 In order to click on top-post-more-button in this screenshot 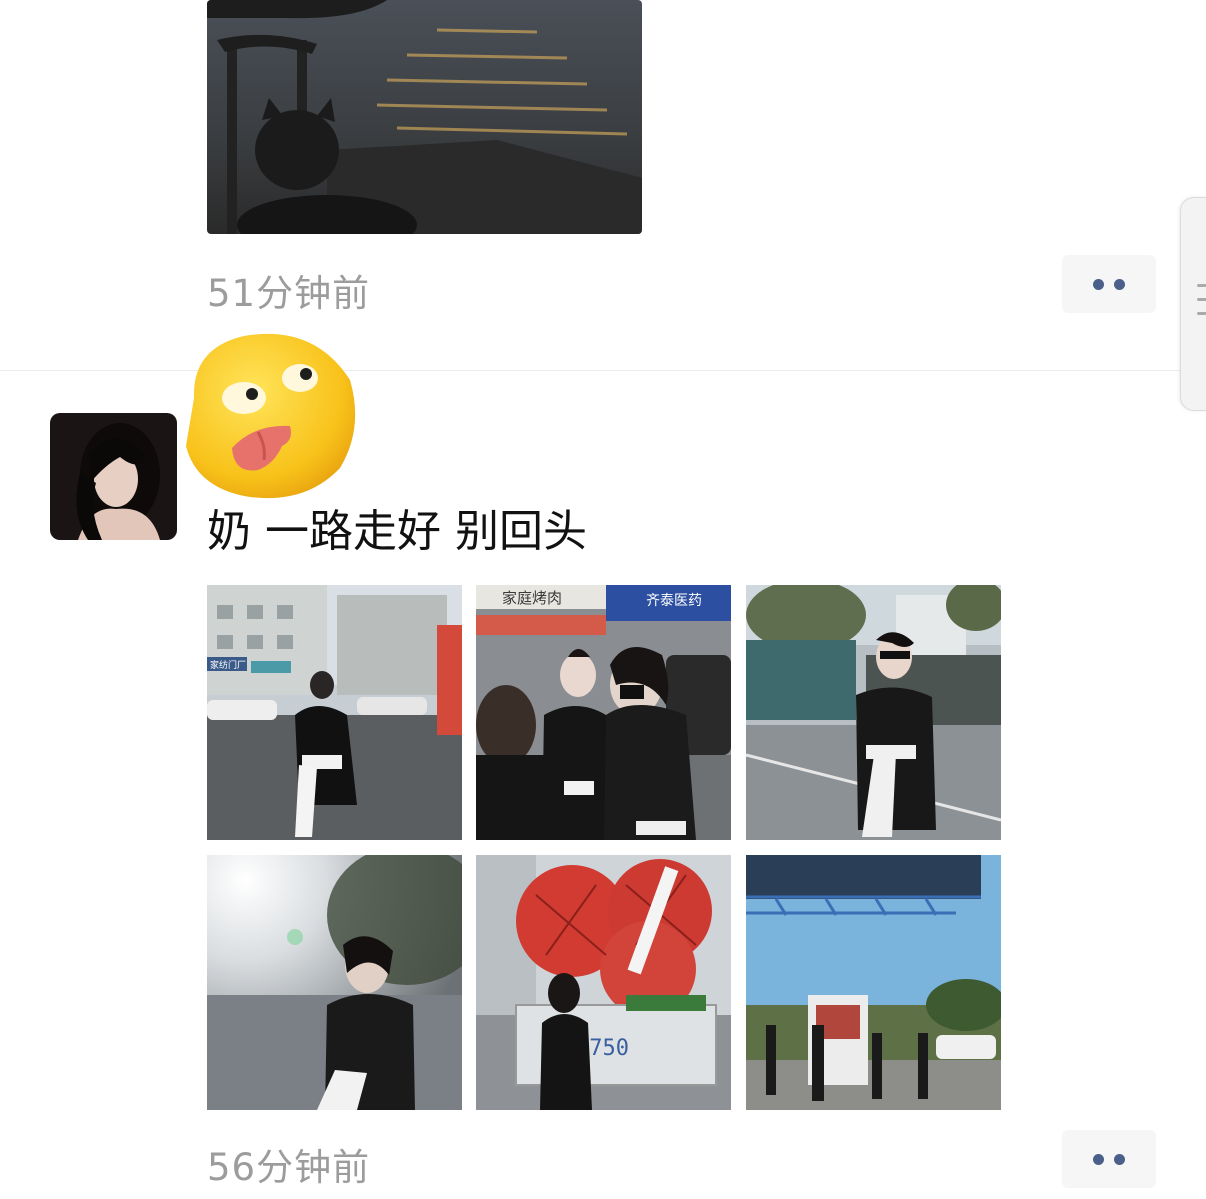, I will do `click(1109, 284)`.